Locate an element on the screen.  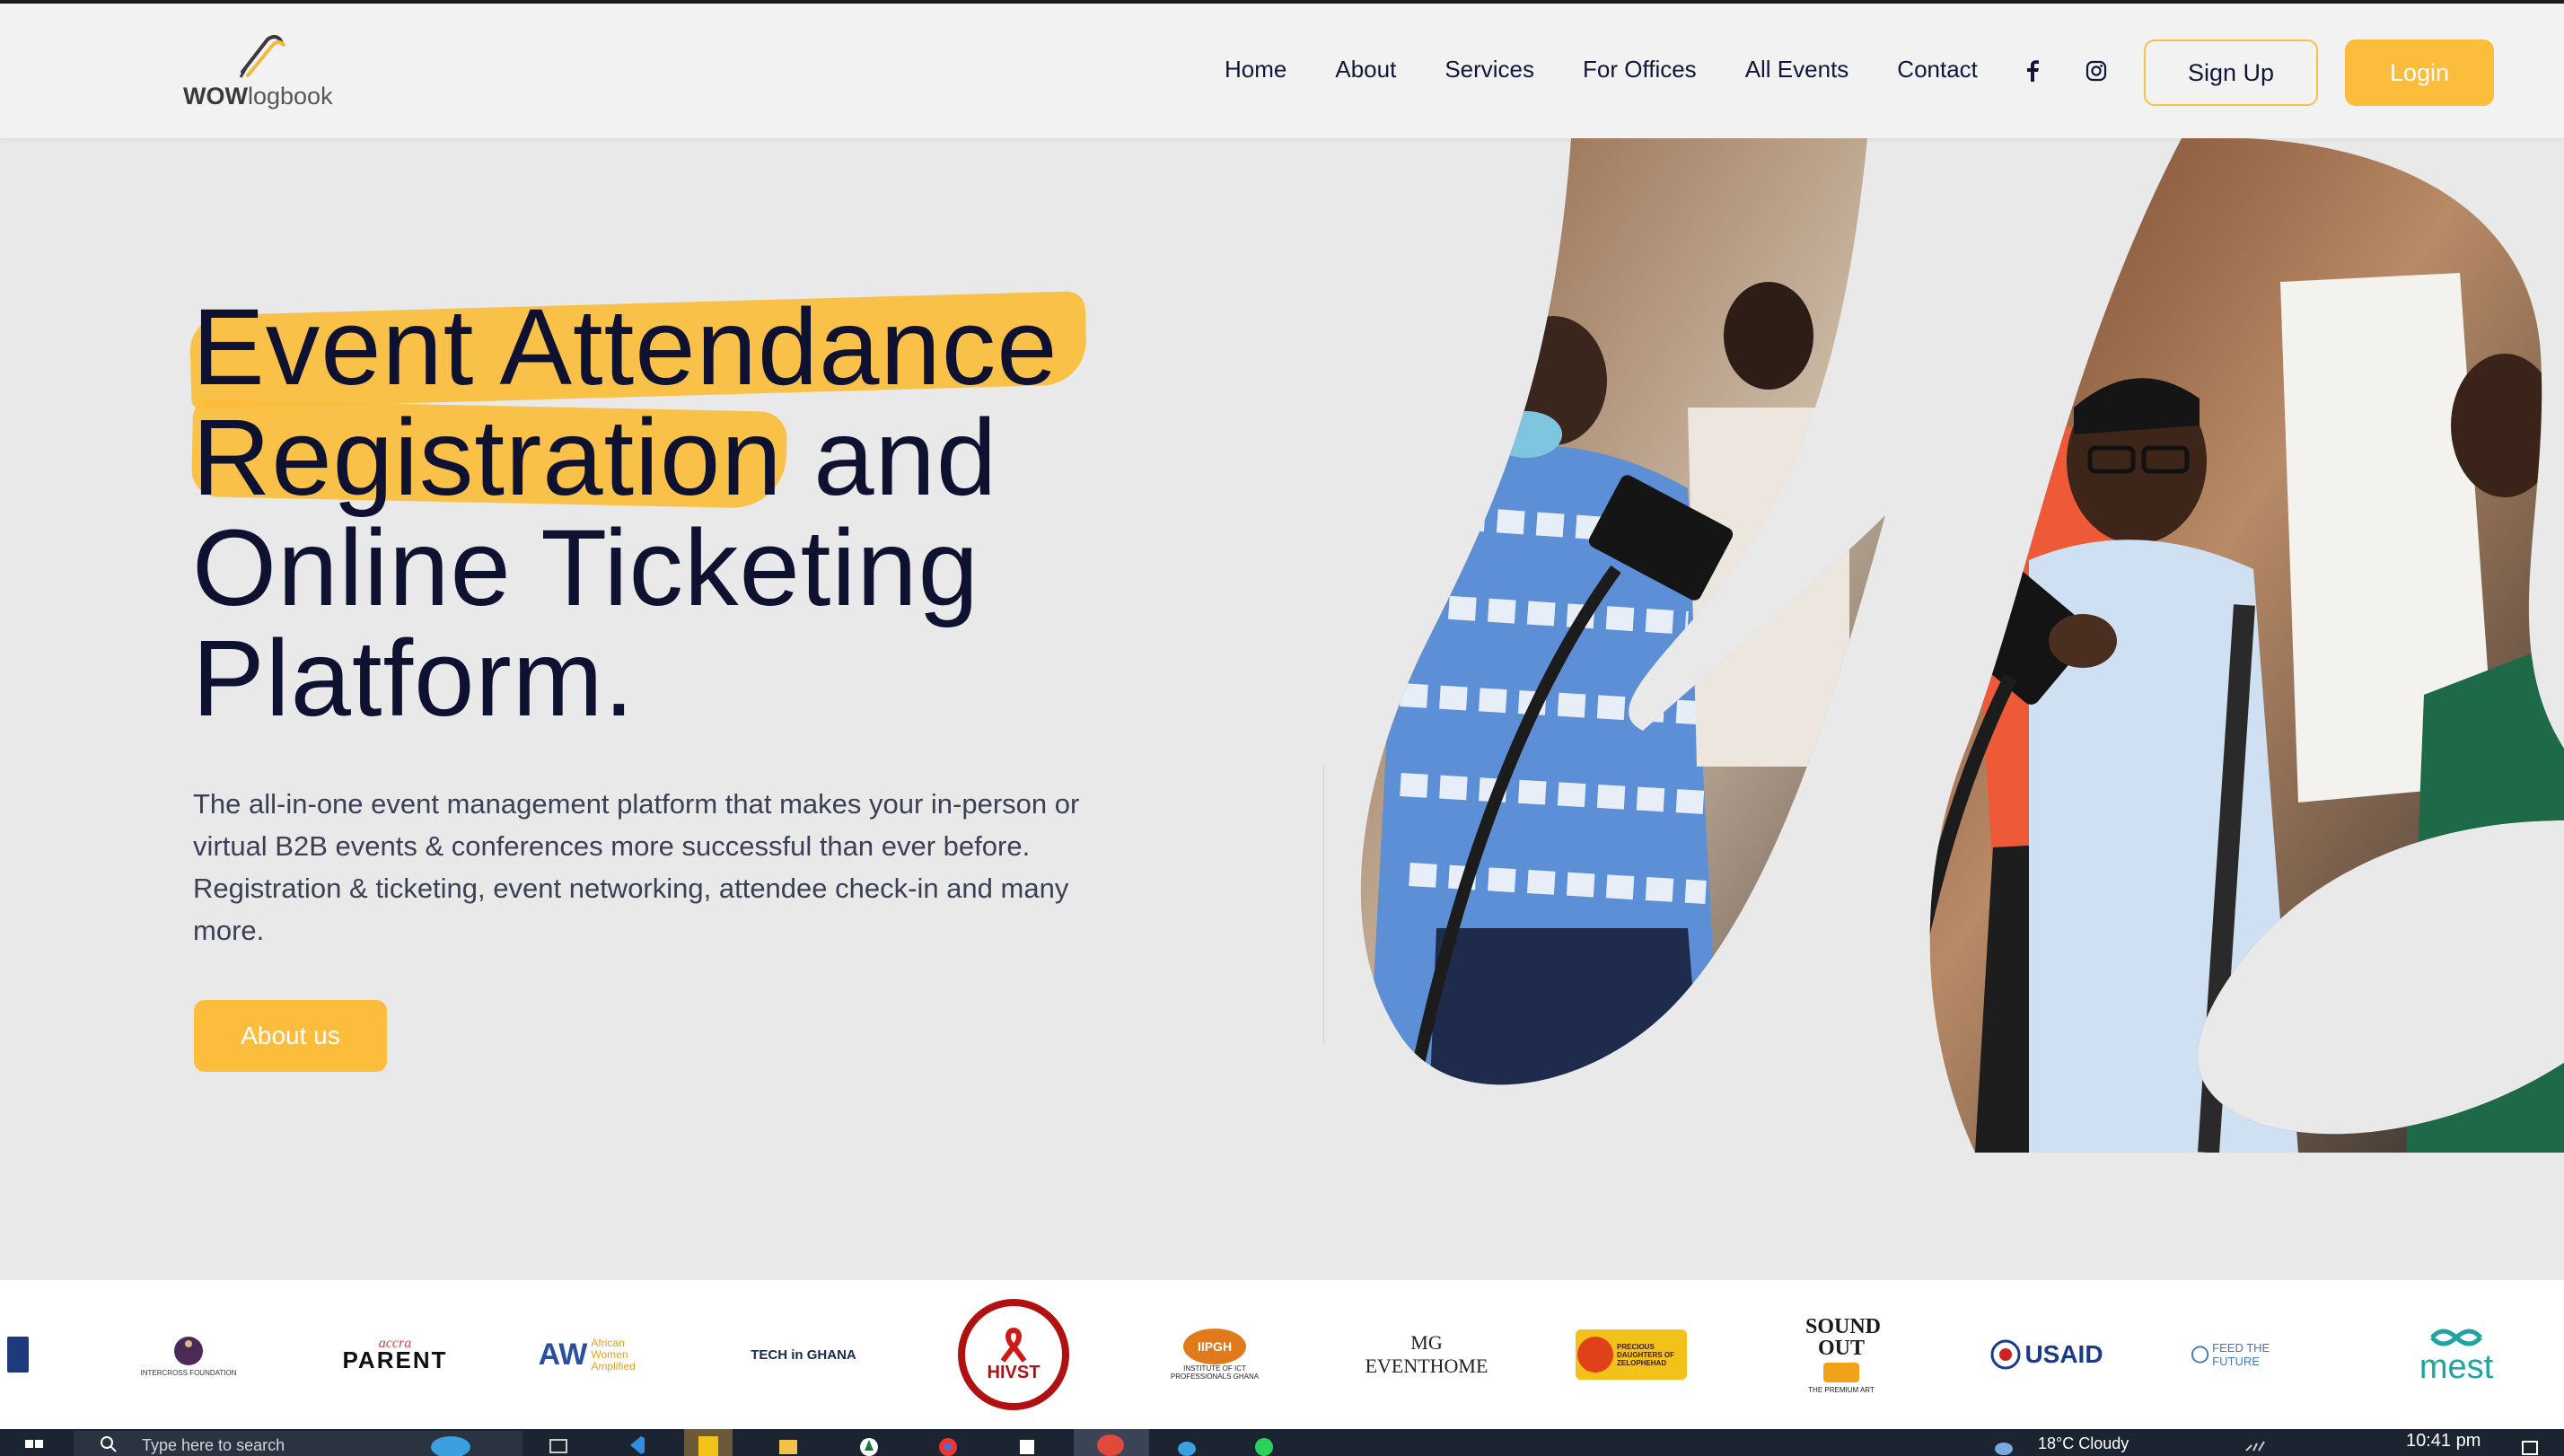
pencil-logo-icon is located at coordinates (262, 57).